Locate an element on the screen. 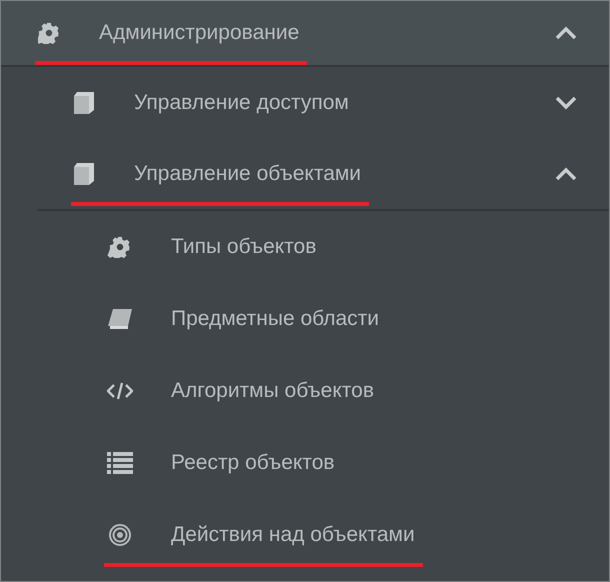  code-icon is located at coordinates (120, 391).